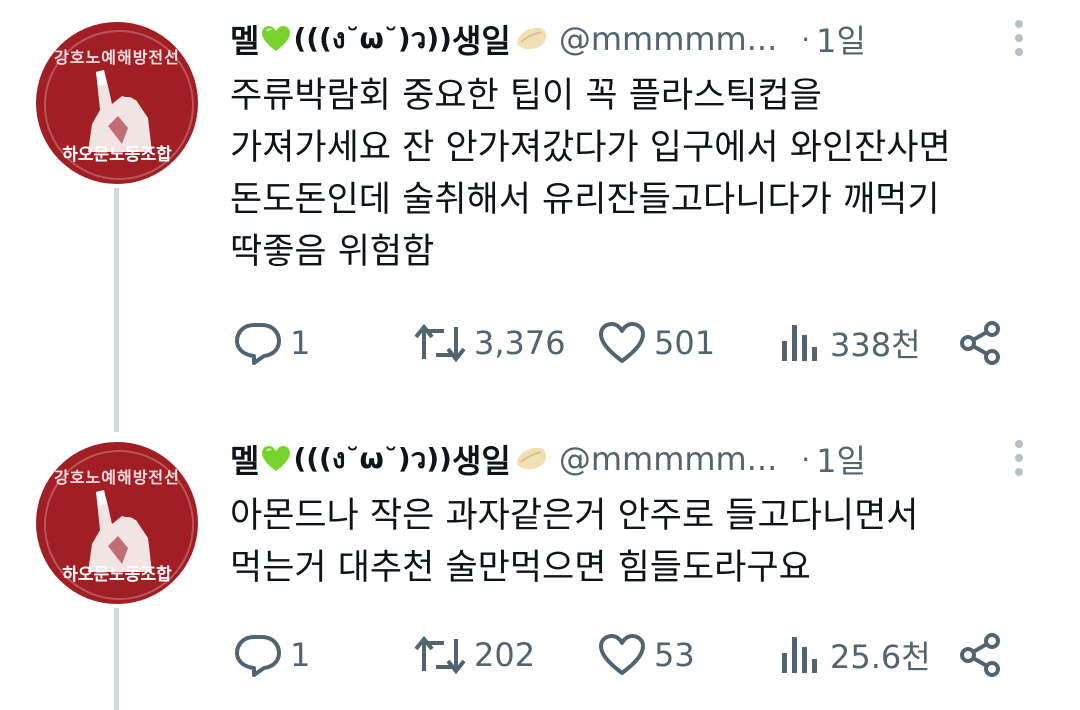 The image size is (1080, 710). I want to click on retweet-button: 202, so click(474, 655).